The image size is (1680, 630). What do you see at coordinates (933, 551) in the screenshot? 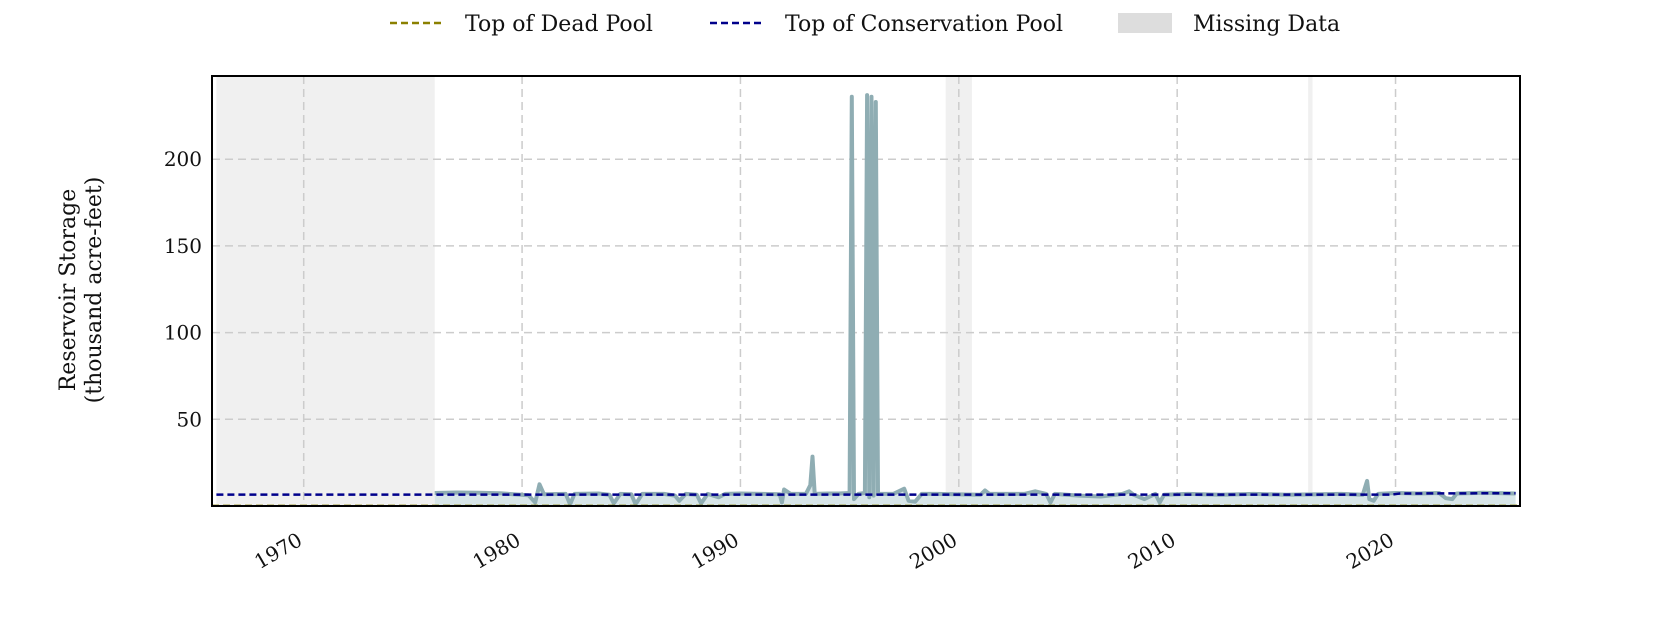
I see `x-tick-label: 2000` at bounding box center [933, 551].